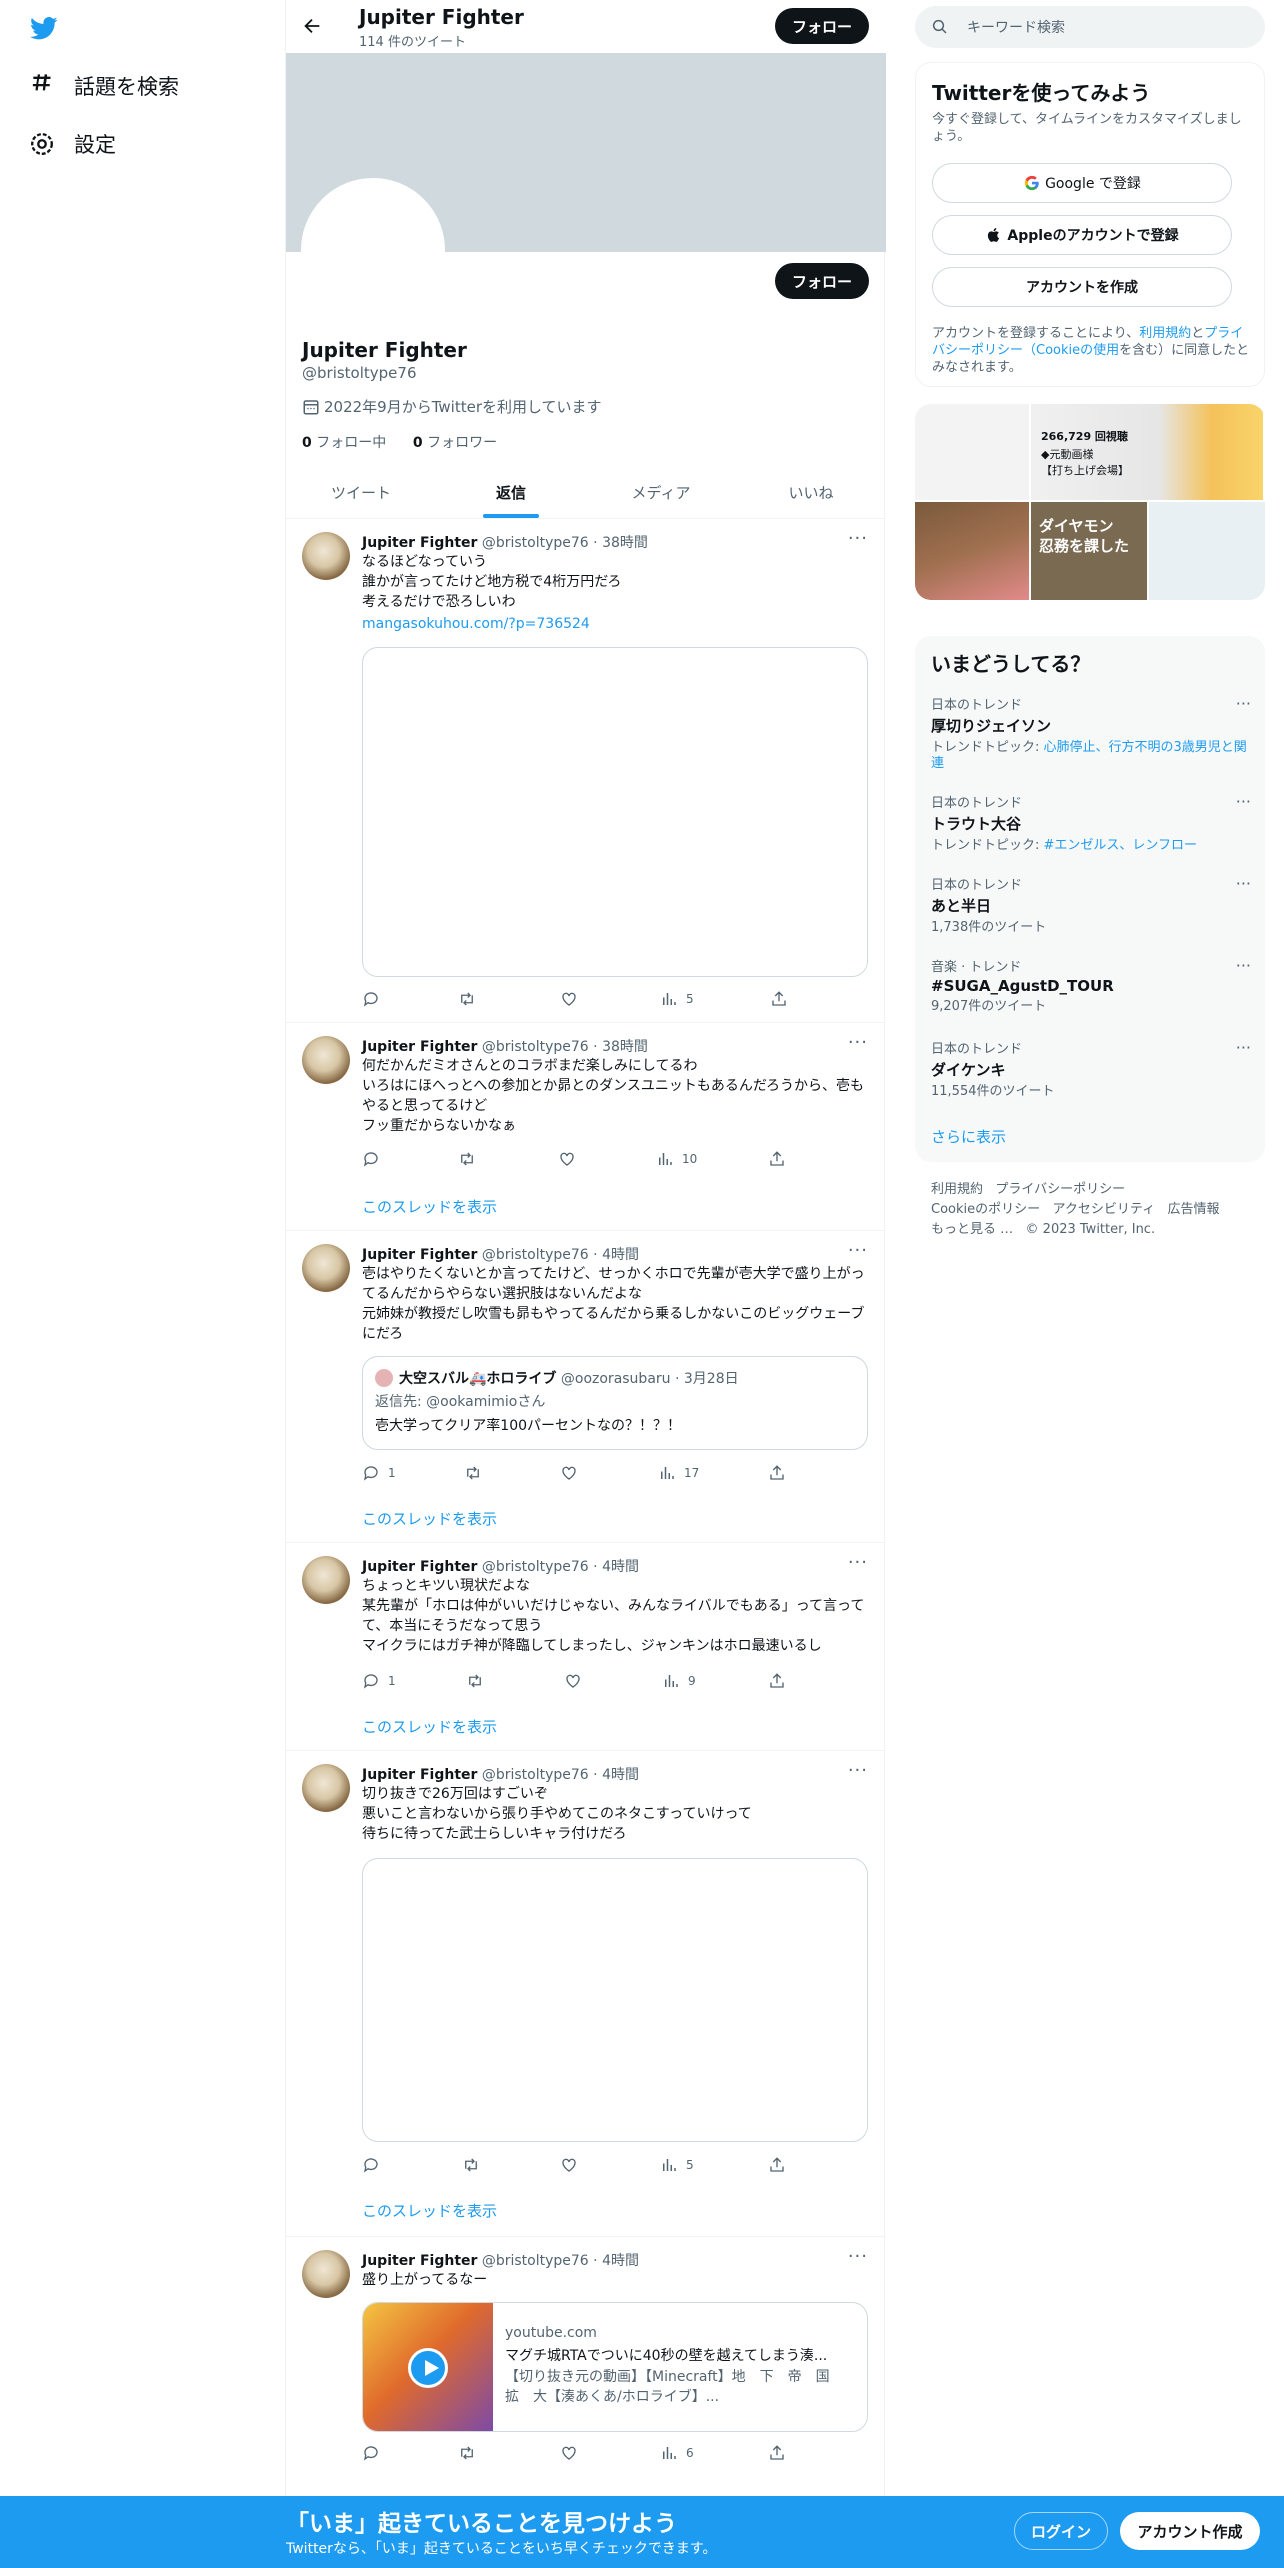  What do you see at coordinates (344, 443) in the screenshot?
I see `following-link: 0 フォロー中` at bounding box center [344, 443].